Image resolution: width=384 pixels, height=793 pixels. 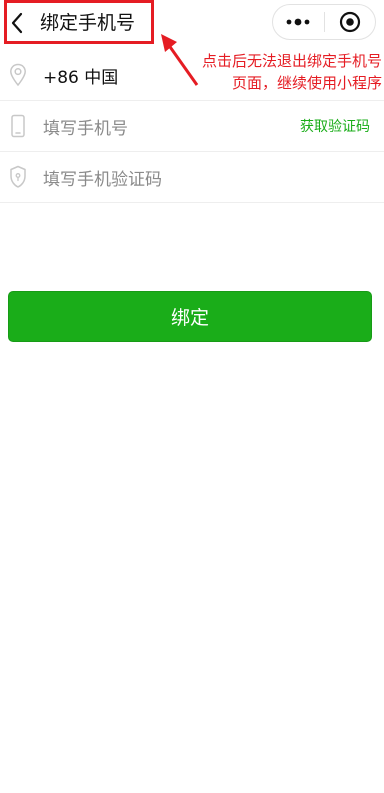 I want to click on chevron-left-icon, so click(x=17, y=23).